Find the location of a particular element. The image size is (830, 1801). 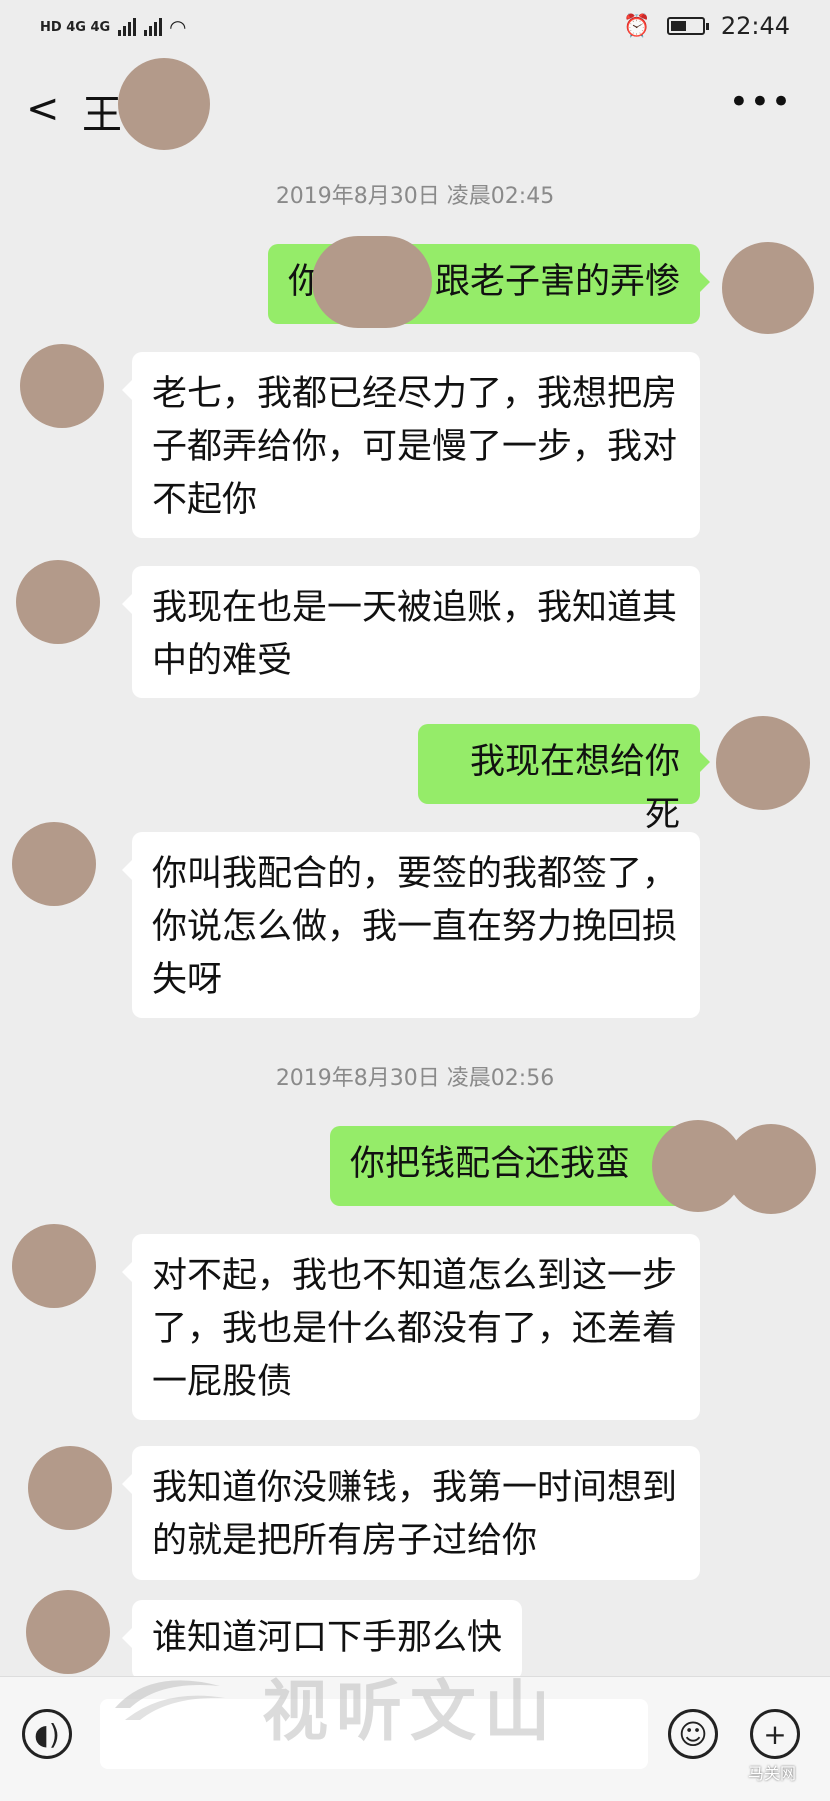

emoji-icon: ☺ is located at coordinates (693, 1734).